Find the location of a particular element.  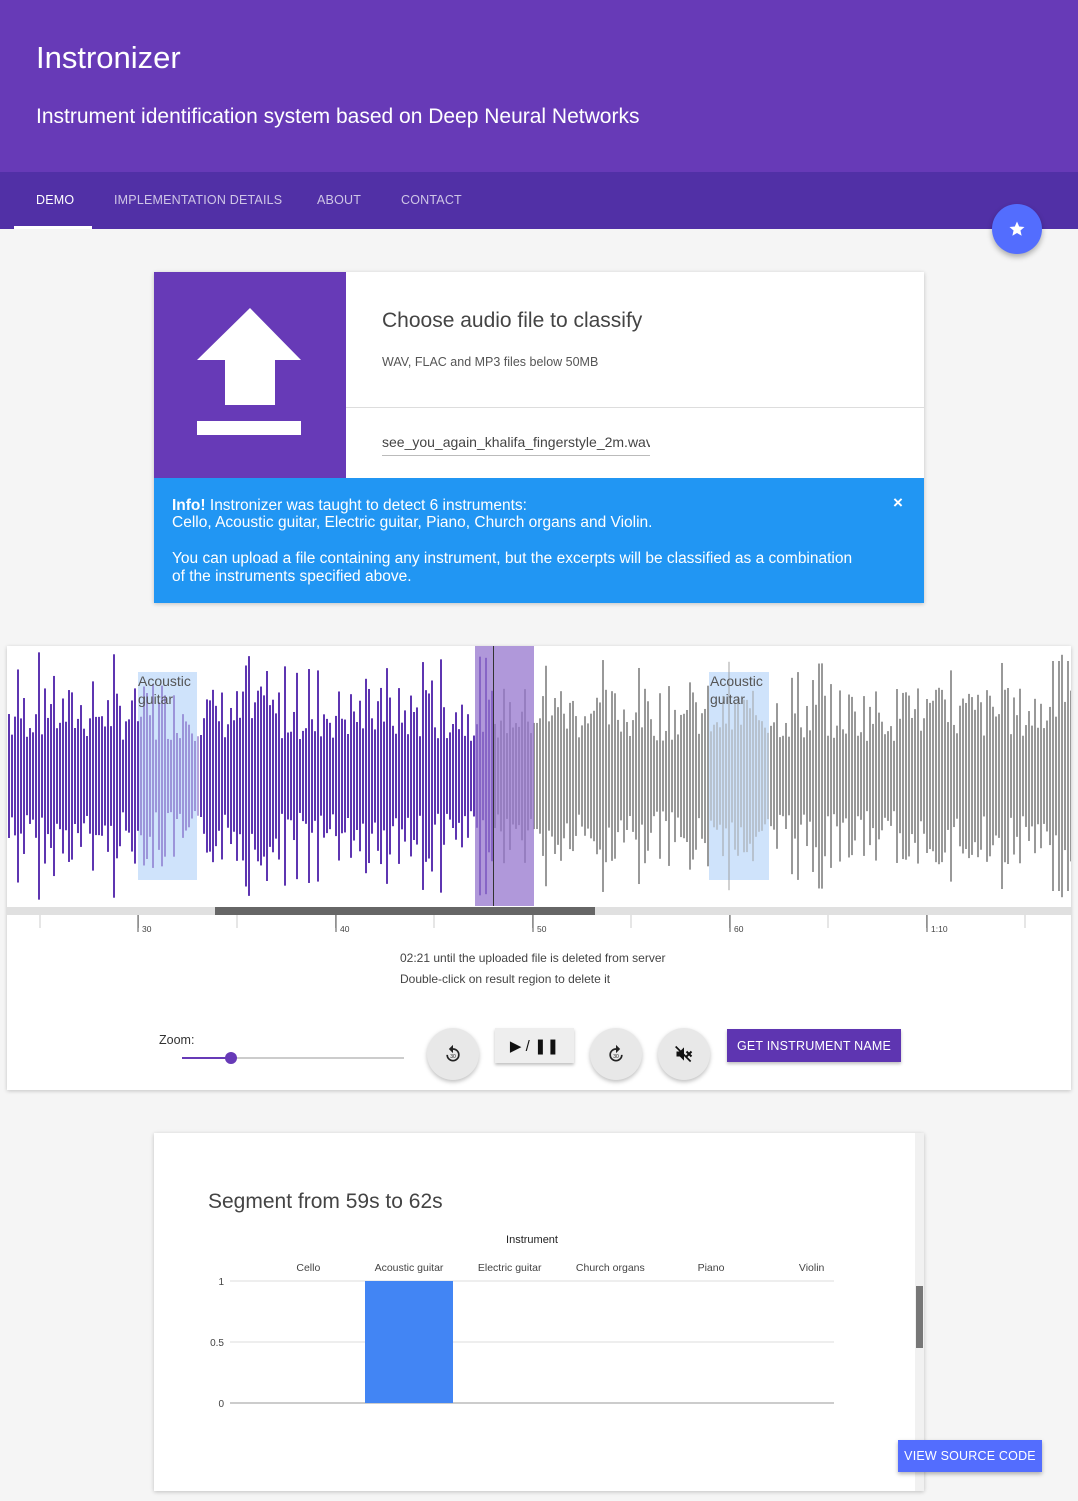

selection-region is located at coordinates (504, 776).